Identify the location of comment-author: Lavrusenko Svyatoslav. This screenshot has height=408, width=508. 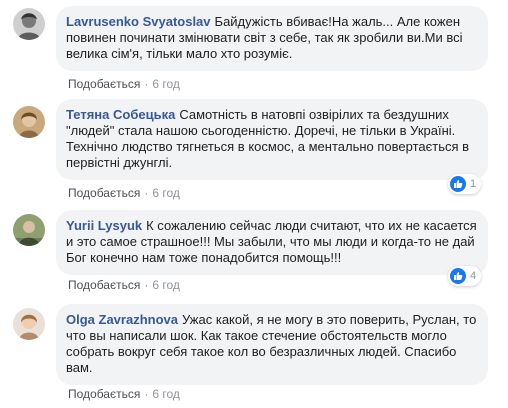
(138, 21).